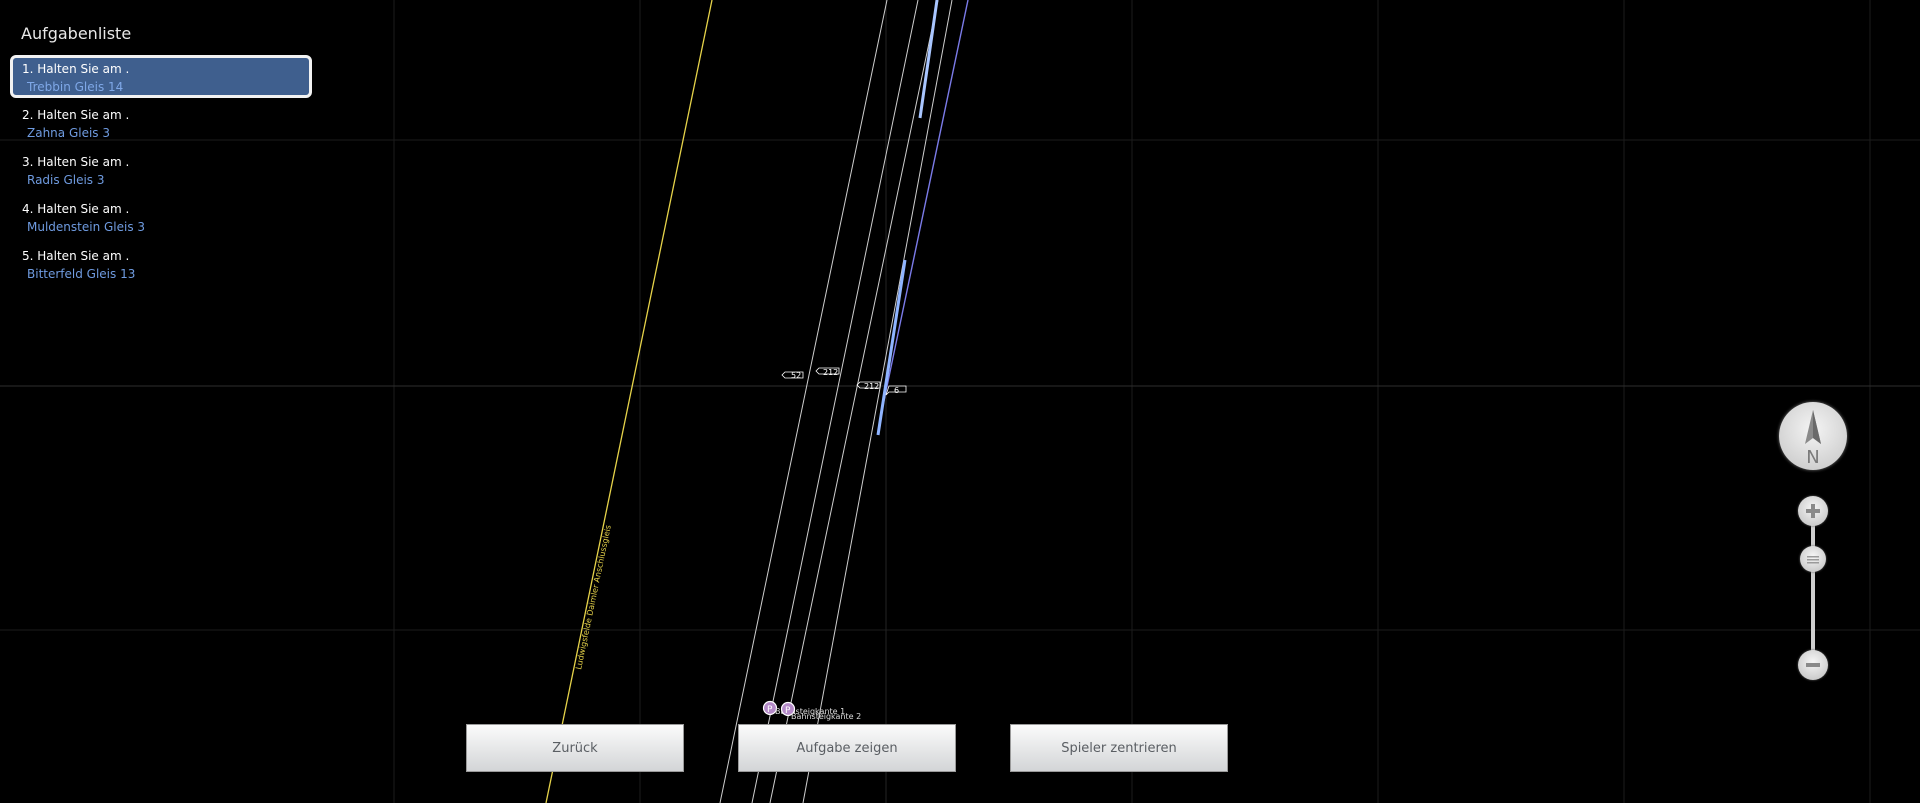 Image resolution: width=1920 pixels, height=803 pixels. I want to click on task-location: Muldenstein Gleis 3, so click(86, 227).